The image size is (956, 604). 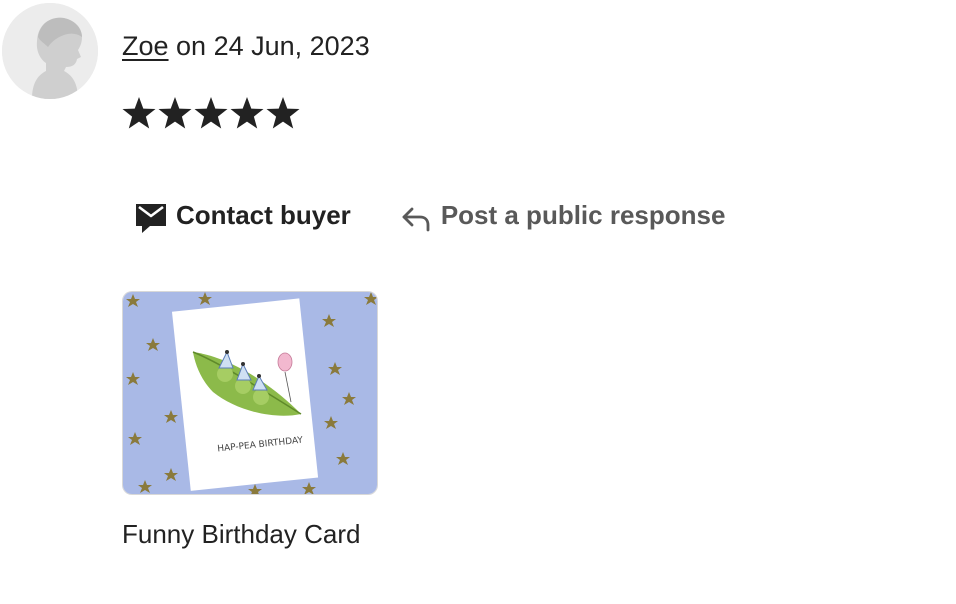 I want to click on star-rating, so click(x=211, y=114).